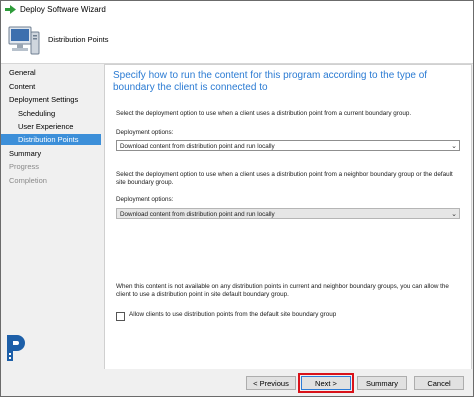 The width and height of the screenshot is (474, 397). Describe the element at coordinates (382, 383) in the screenshot. I see `summary-button: Summary` at that location.